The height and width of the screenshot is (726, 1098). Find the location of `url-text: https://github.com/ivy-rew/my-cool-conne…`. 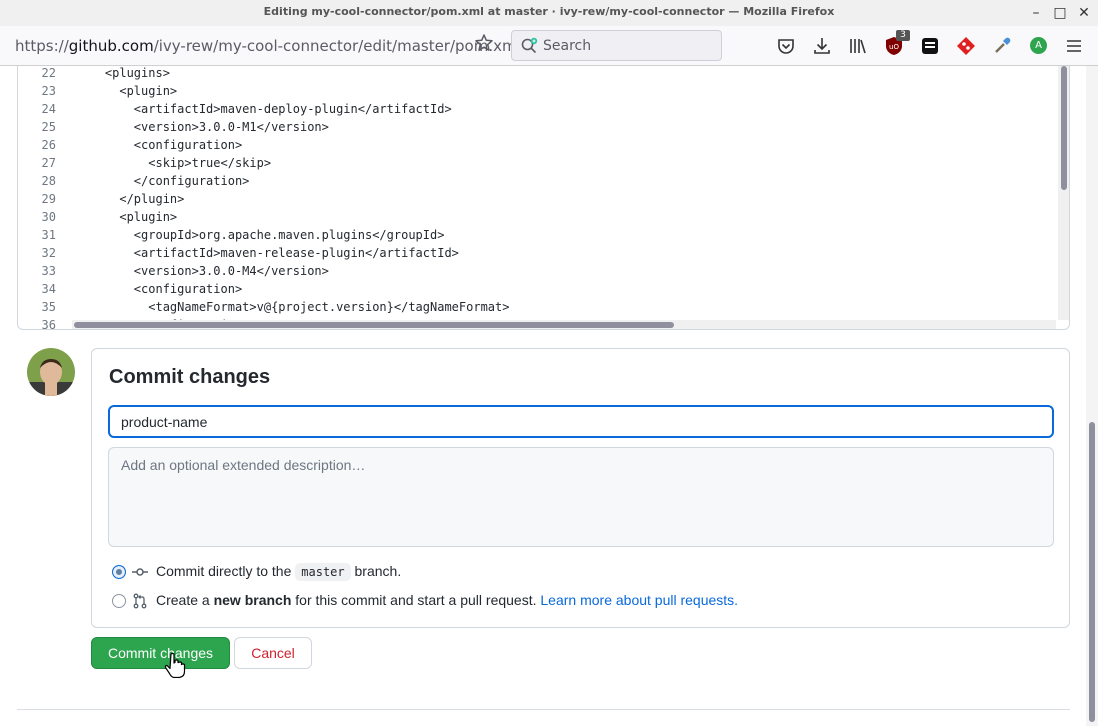

url-text: https://github.com/ivy-rew/my-cool-conne… is located at coordinates (268, 46).